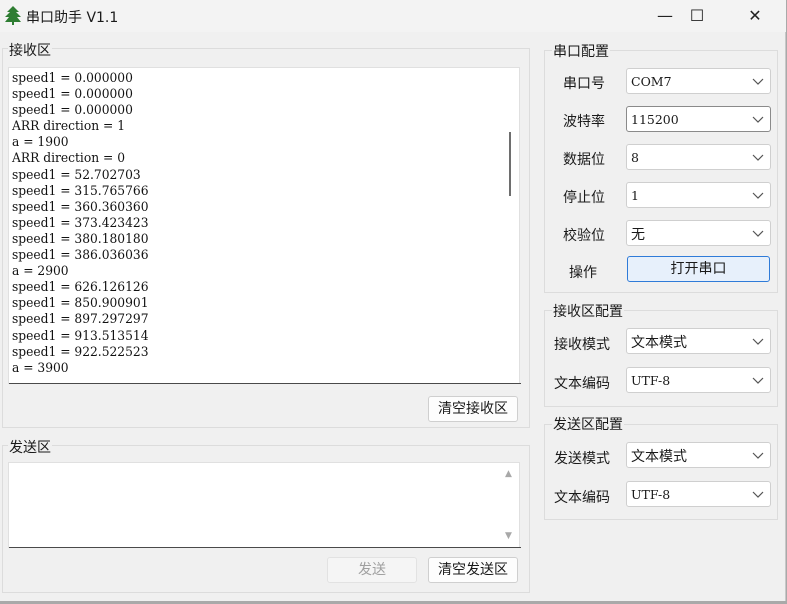 Image resolution: width=787 pixels, height=604 pixels. Describe the element at coordinates (265, 383) in the screenshot. I see `receive-bottom-border` at that location.